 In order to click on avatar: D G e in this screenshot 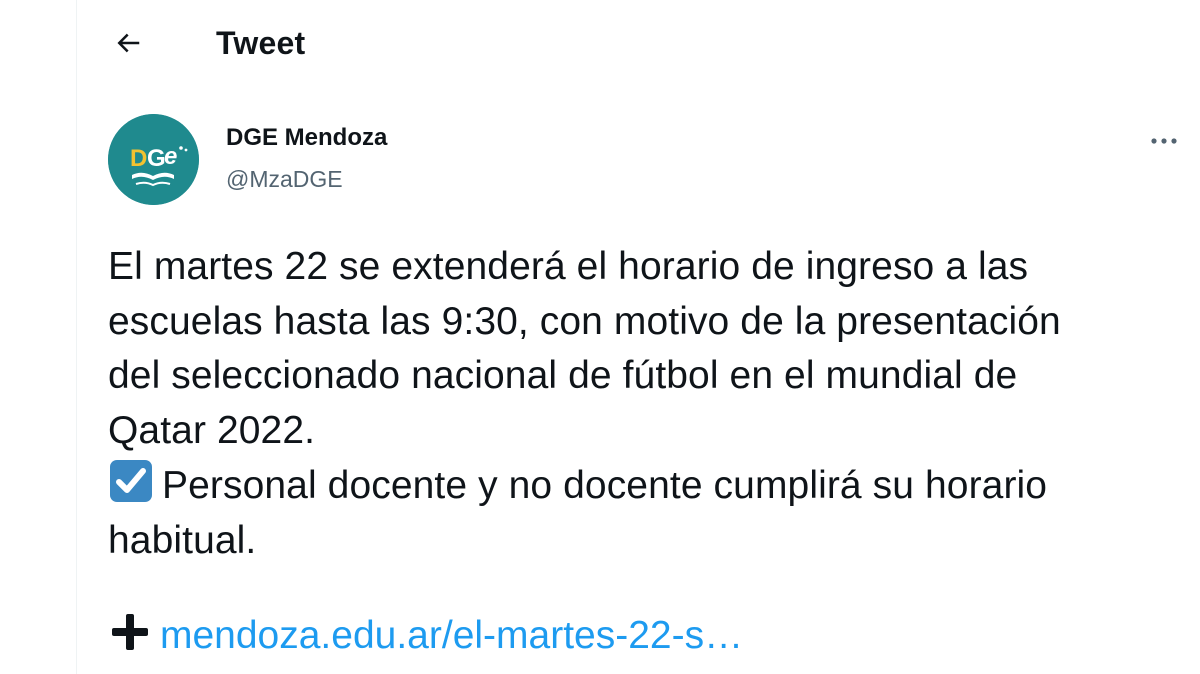, I will do `click(153, 159)`.